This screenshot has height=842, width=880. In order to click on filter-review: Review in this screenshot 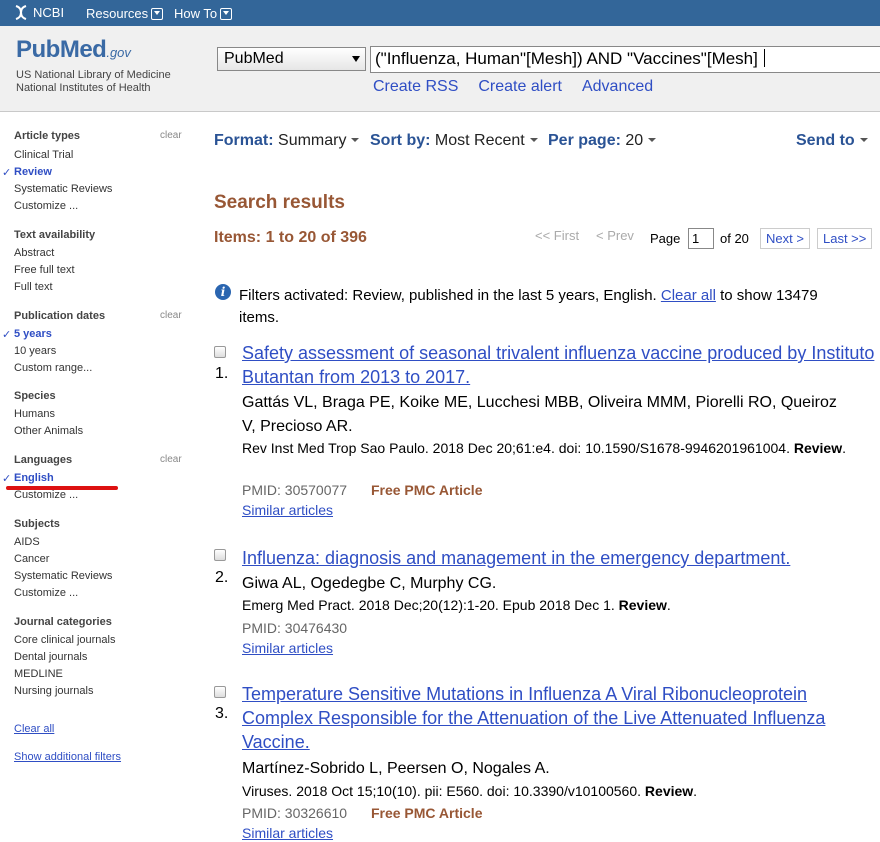, I will do `click(27, 172)`.